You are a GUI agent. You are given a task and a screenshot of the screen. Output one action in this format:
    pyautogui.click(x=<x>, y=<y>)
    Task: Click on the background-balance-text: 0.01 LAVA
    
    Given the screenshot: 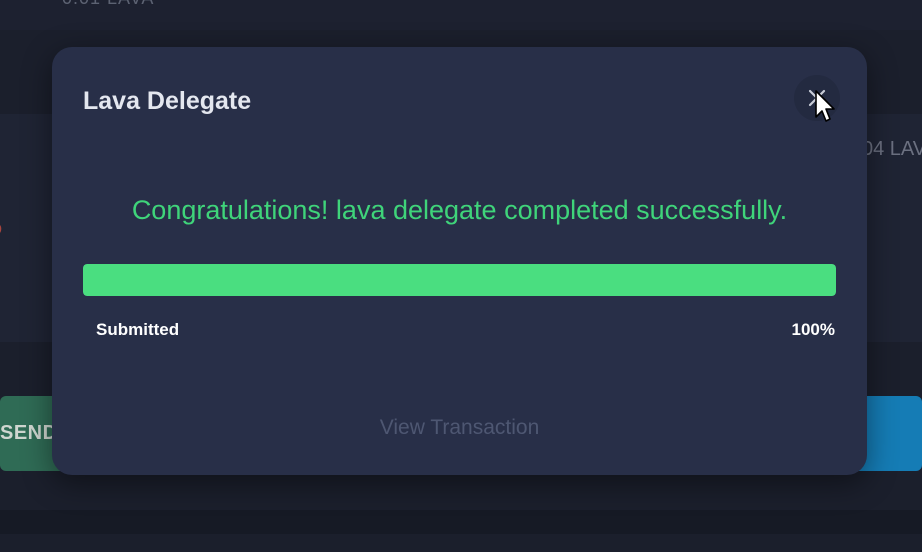 What is the action you would take?
    pyautogui.click(x=108, y=4)
    